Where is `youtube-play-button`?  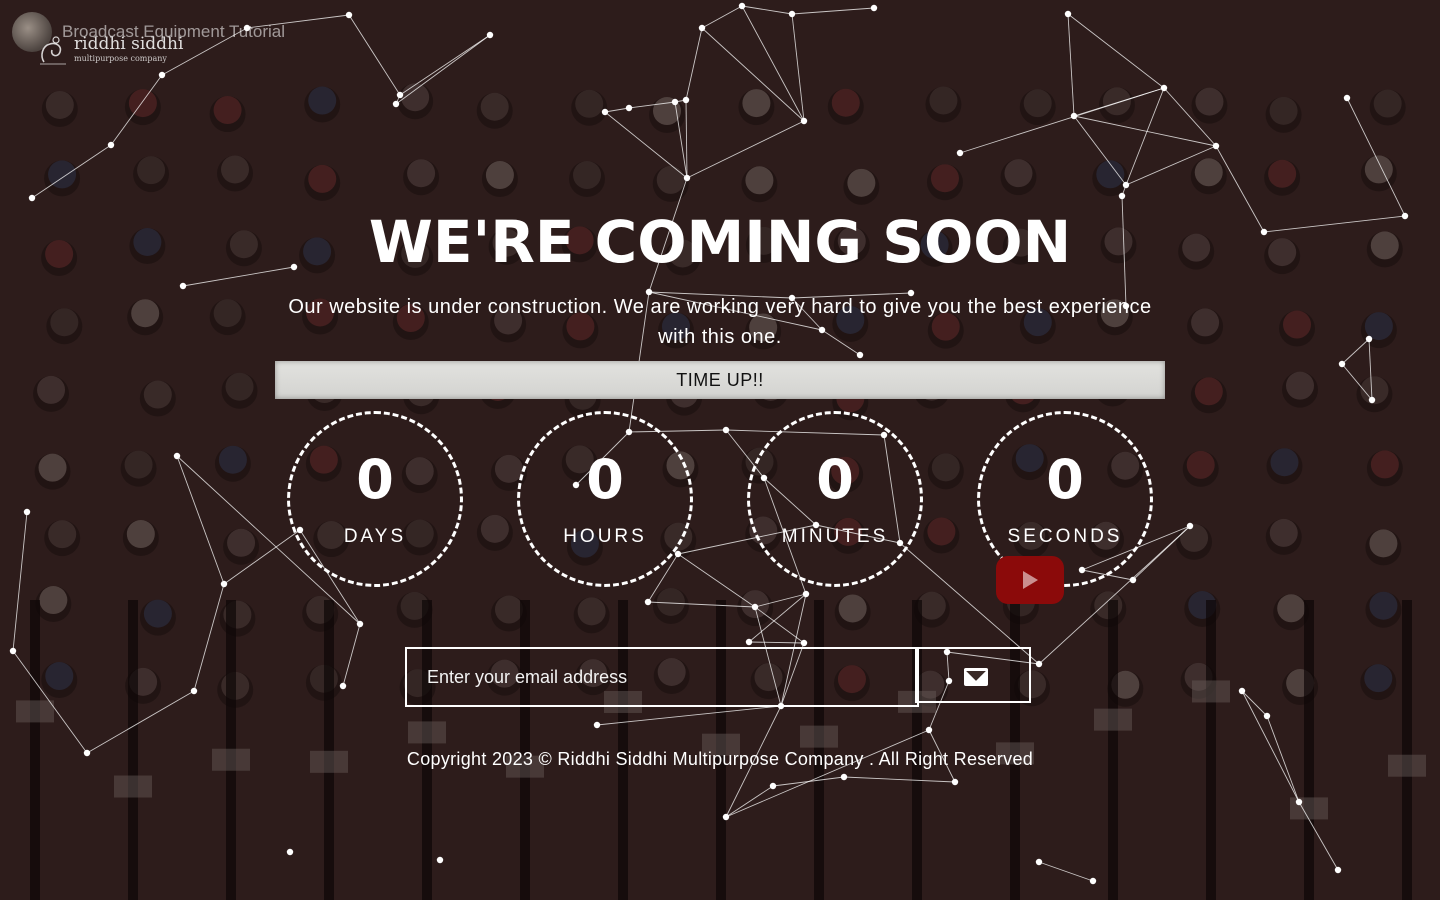
youtube-play-button is located at coordinates (1030, 580).